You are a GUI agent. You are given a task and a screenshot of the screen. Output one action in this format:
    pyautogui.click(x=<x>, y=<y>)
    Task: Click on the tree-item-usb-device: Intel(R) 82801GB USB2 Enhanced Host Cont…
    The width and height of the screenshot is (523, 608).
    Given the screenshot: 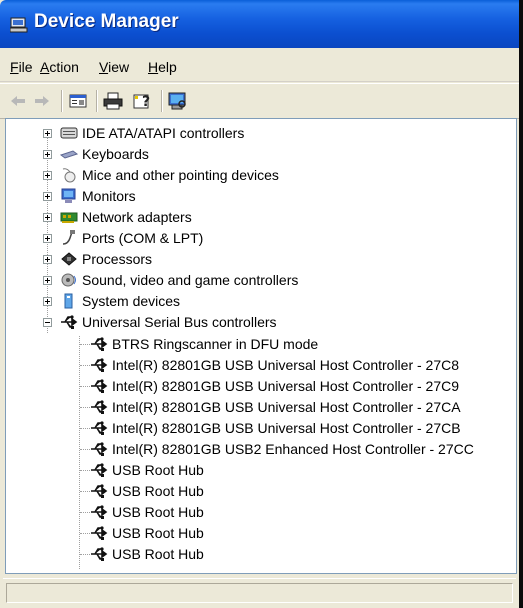 What is the action you would take?
    pyautogui.click(x=282, y=449)
    